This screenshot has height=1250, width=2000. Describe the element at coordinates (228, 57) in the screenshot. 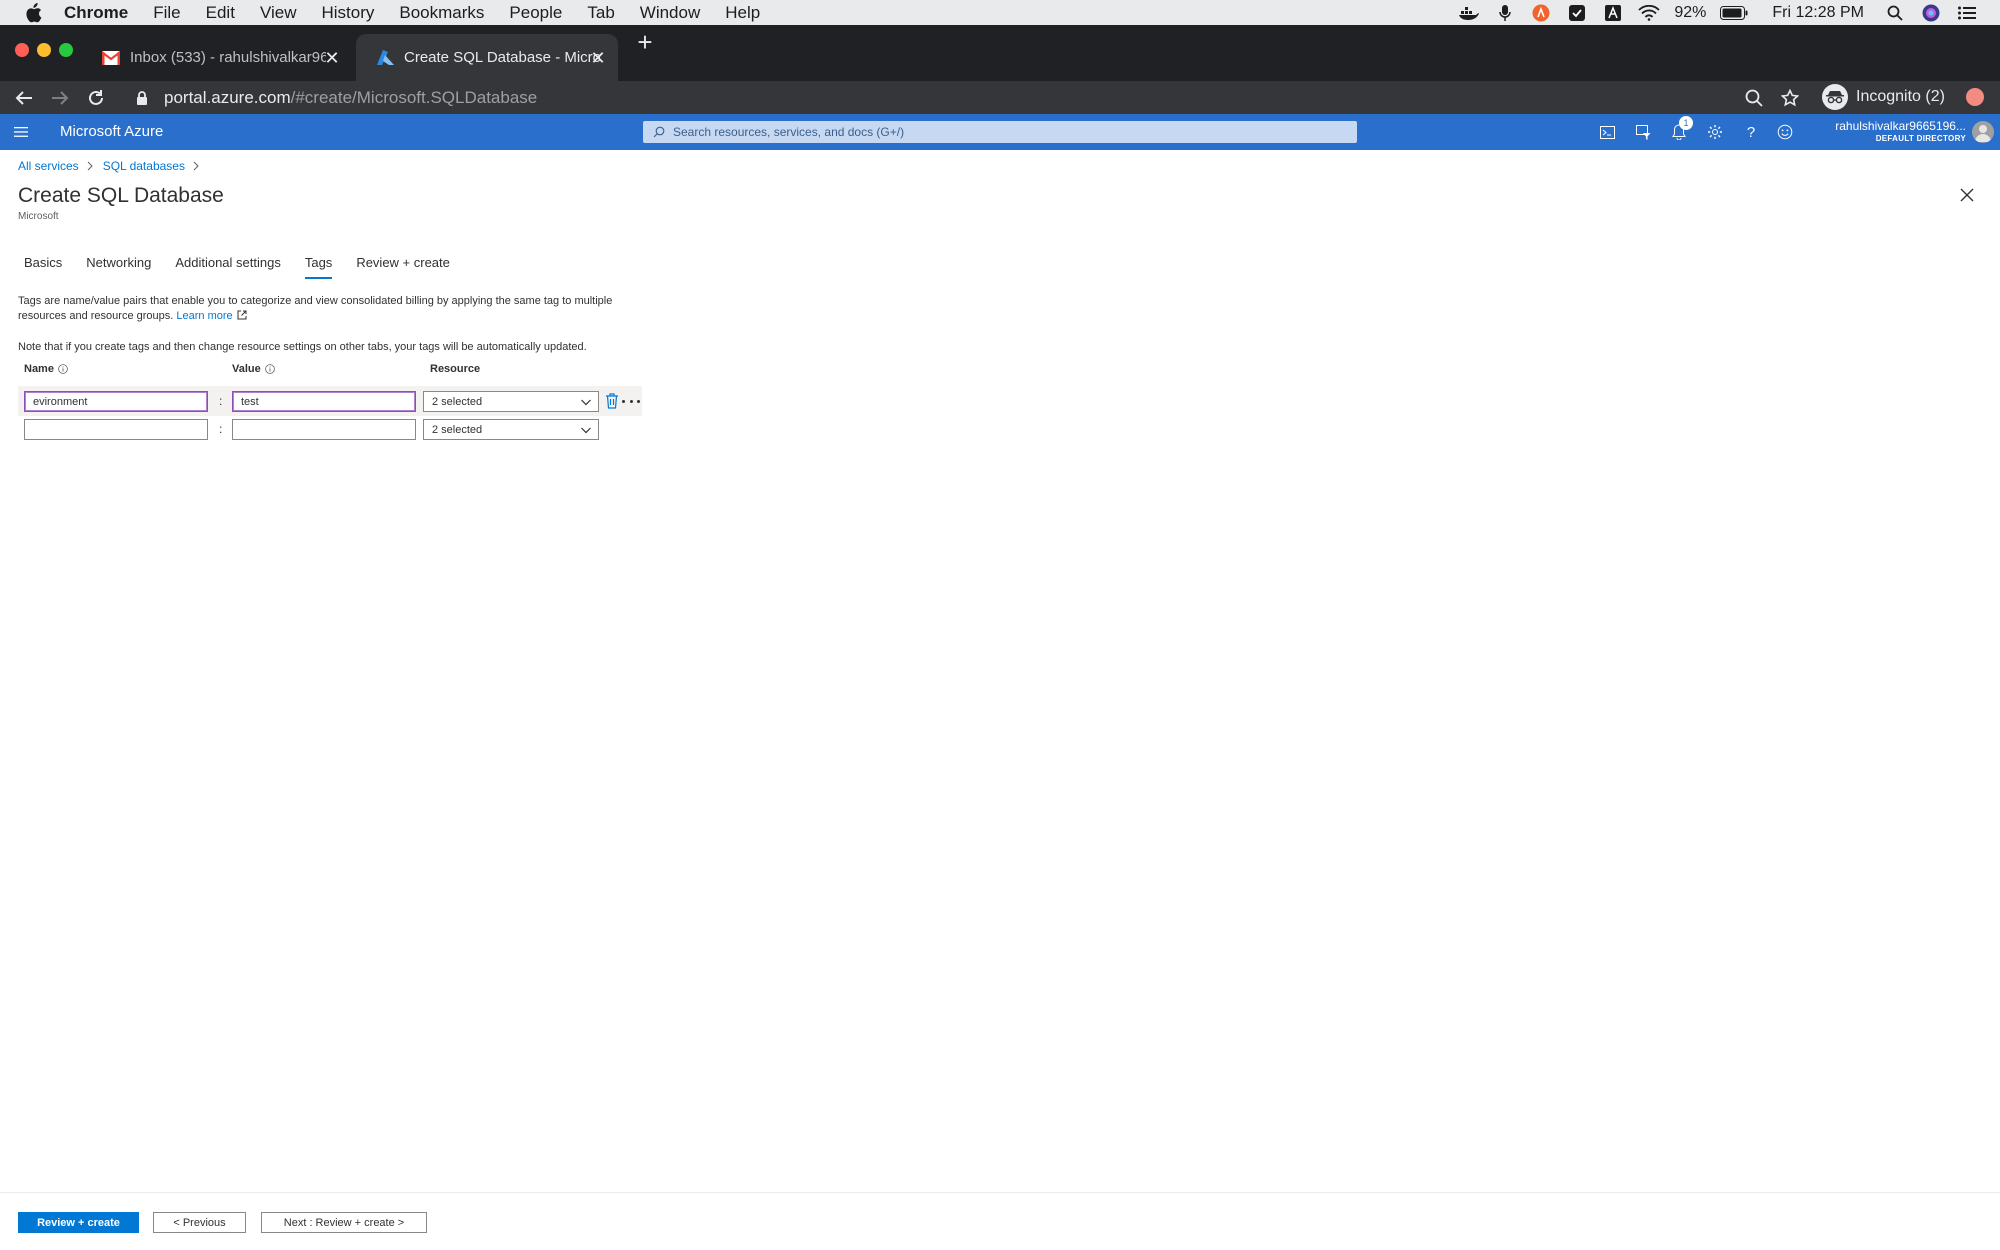

I see `tab-title: Inbox (533) - rahulshivalkar96` at that location.